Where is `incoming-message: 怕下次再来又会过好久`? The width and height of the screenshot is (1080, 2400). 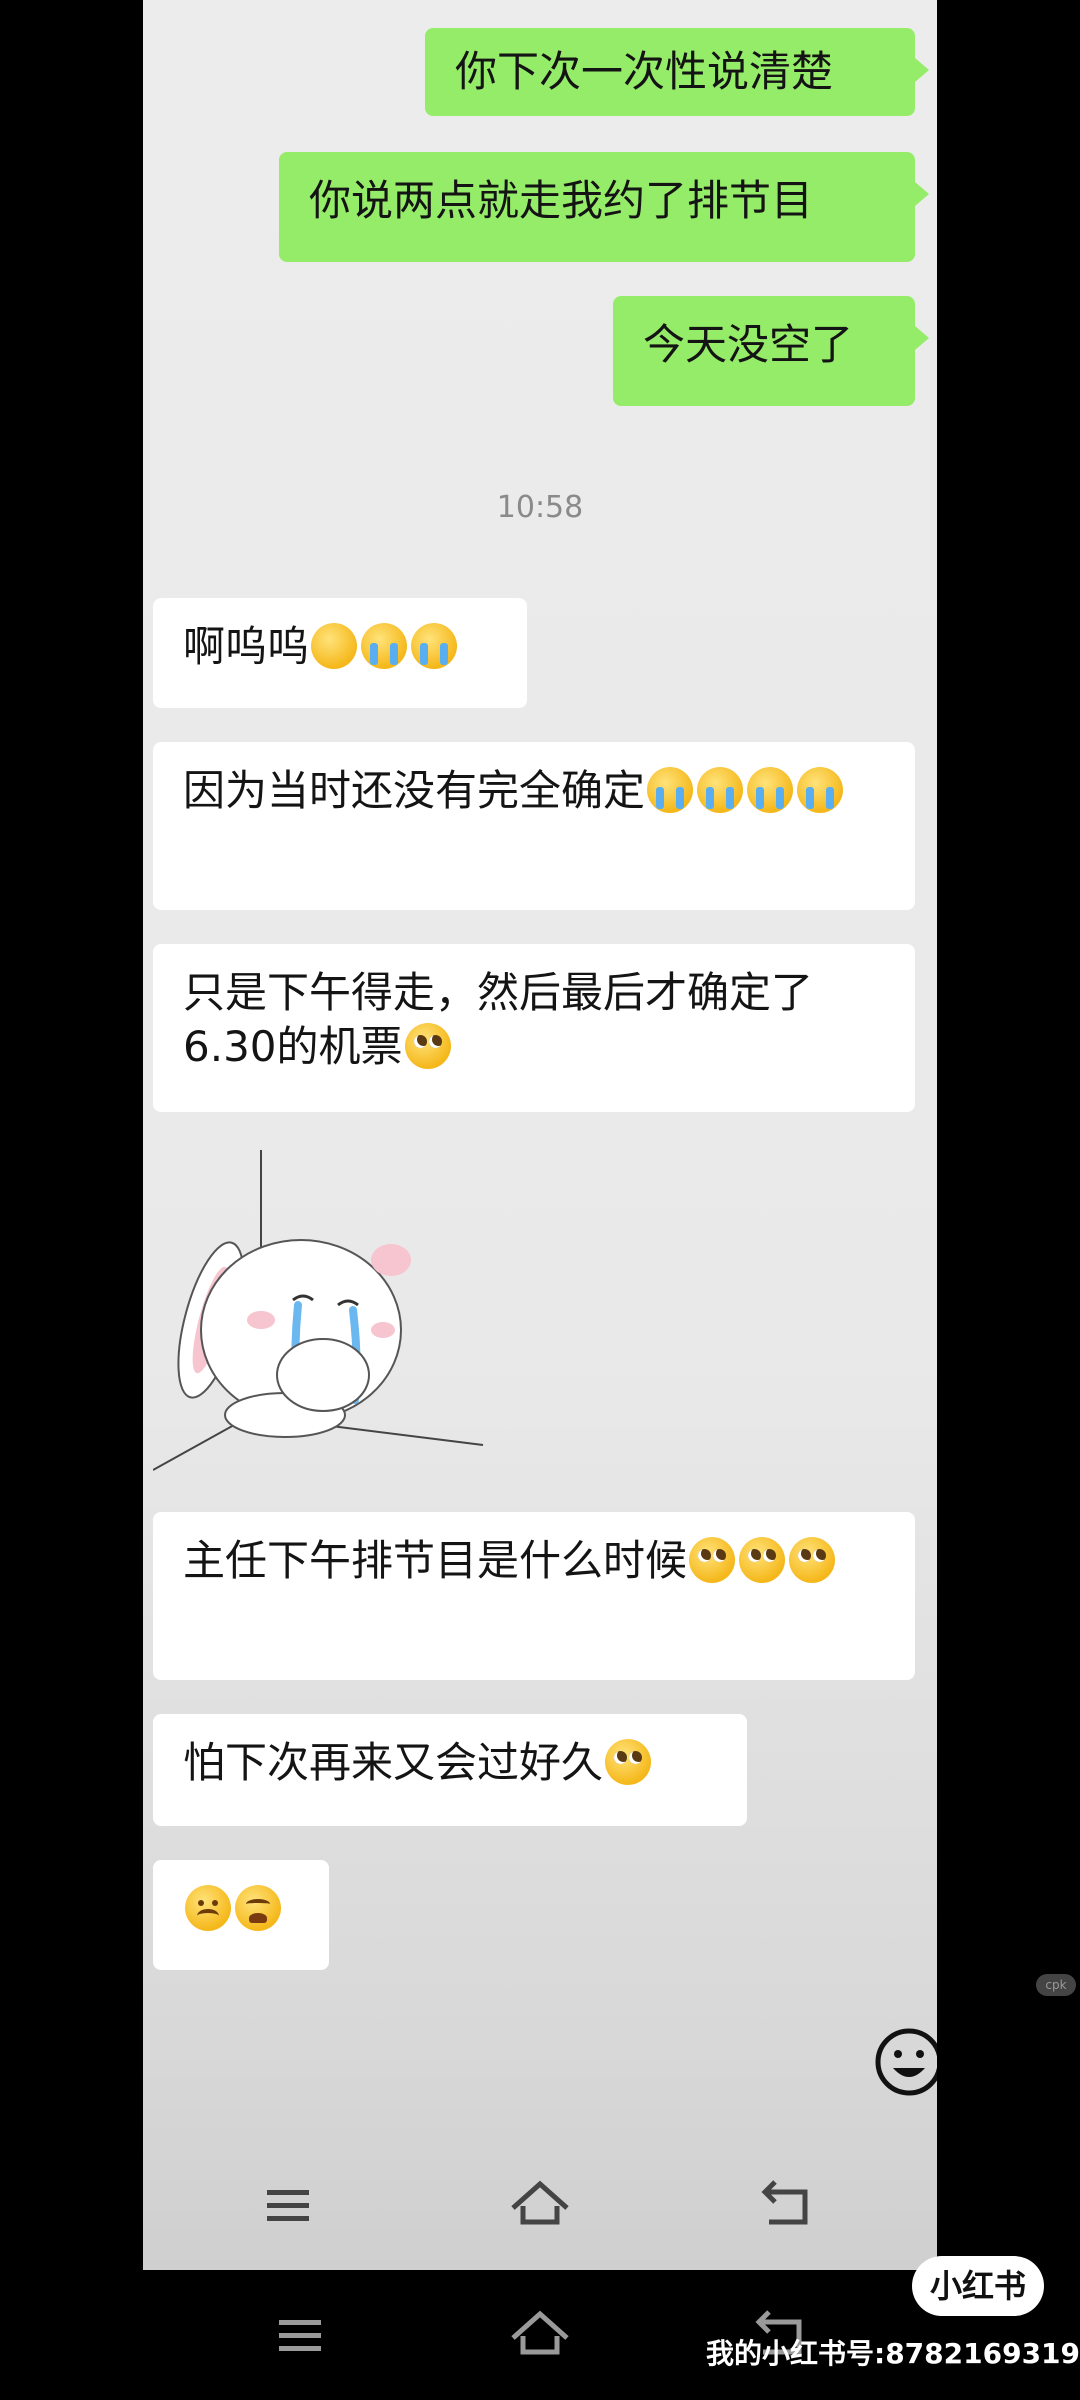
incoming-message: 怕下次再来又会过好久 is located at coordinates (450, 1770).